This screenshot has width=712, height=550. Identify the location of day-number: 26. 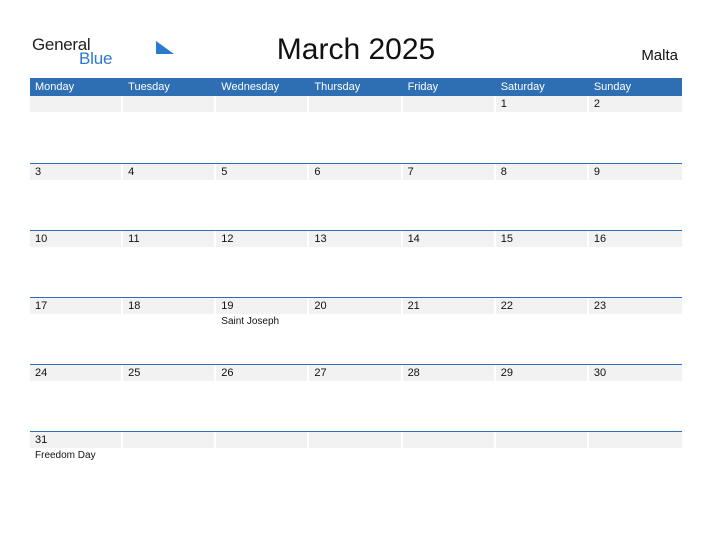
(227, 373).